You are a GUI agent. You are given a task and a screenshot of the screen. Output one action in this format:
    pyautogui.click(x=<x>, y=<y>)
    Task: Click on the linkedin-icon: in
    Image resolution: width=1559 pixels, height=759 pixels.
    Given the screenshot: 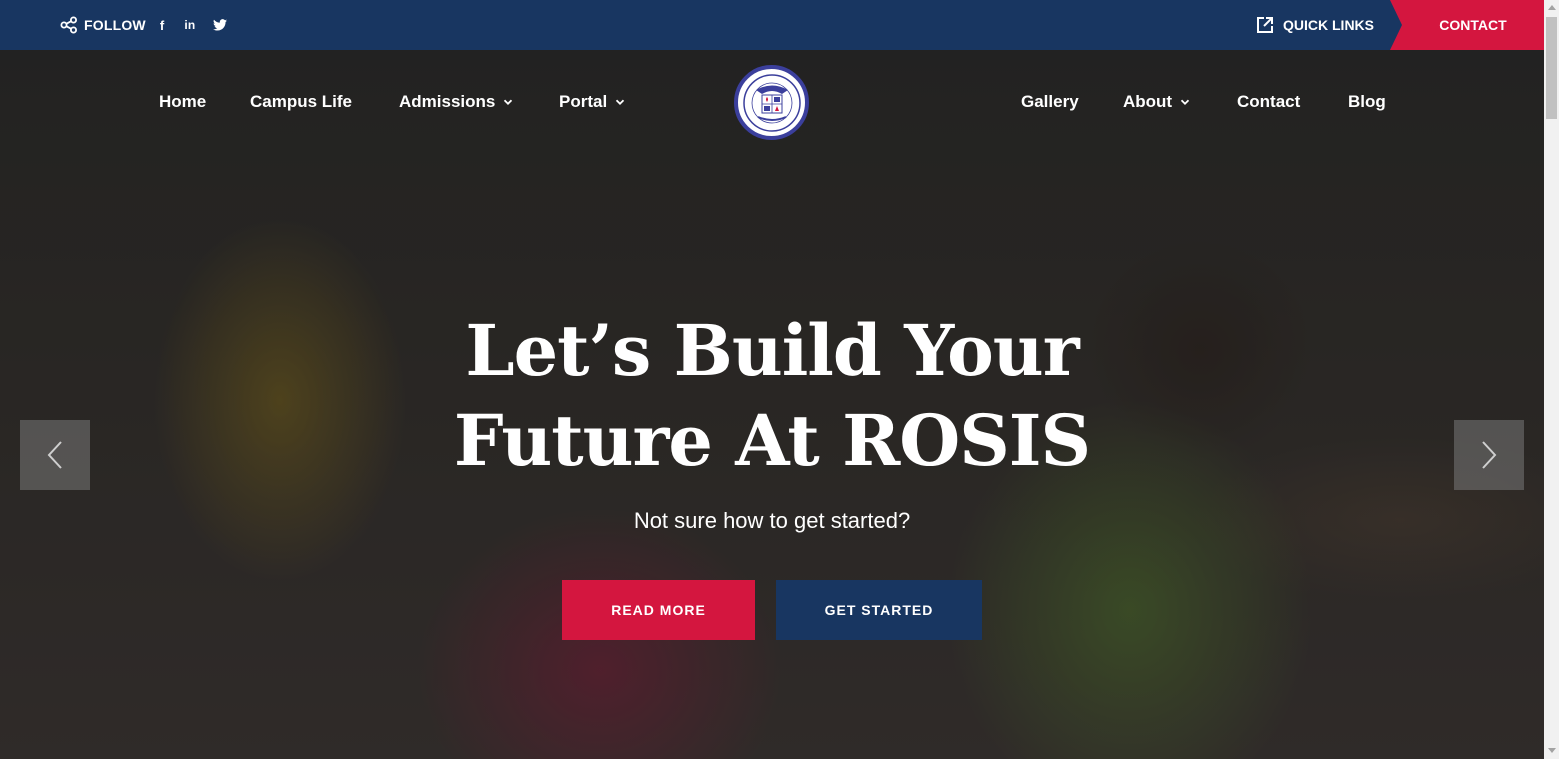 What is the action you would take?
    pyautogui.click(x=189, y=25)
    